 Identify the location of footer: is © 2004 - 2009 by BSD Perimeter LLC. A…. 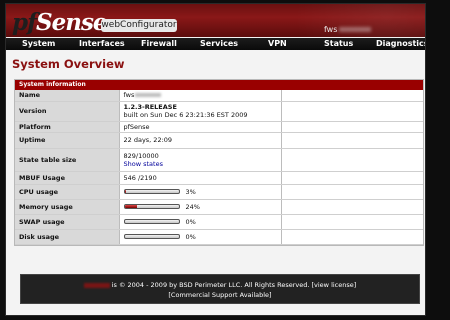
(220, 289).